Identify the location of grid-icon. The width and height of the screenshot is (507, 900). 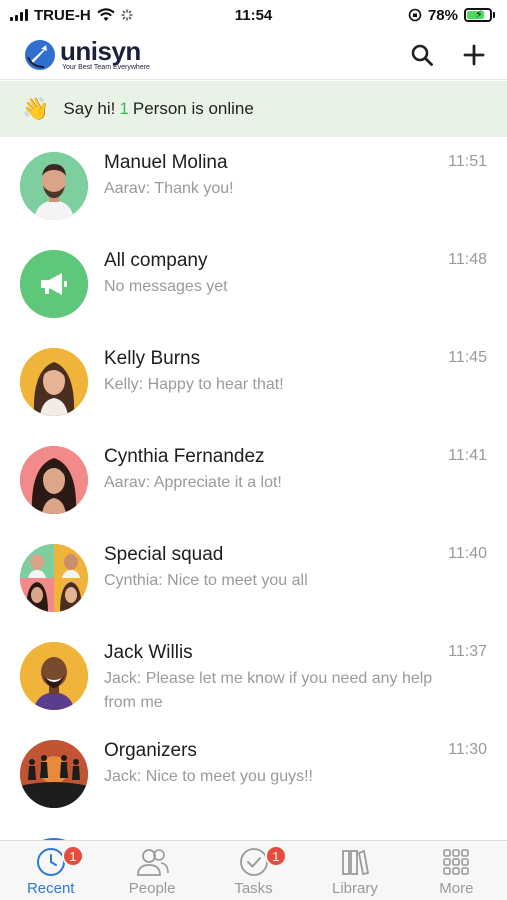
(456, 862).